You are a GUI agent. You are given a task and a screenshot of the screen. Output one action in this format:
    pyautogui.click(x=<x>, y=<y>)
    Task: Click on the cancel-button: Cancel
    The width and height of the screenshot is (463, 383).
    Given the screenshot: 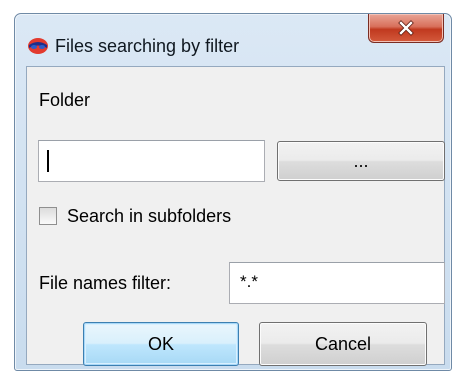 What is the action you would take?
    pyautogui.click(x=343, y=344)
    